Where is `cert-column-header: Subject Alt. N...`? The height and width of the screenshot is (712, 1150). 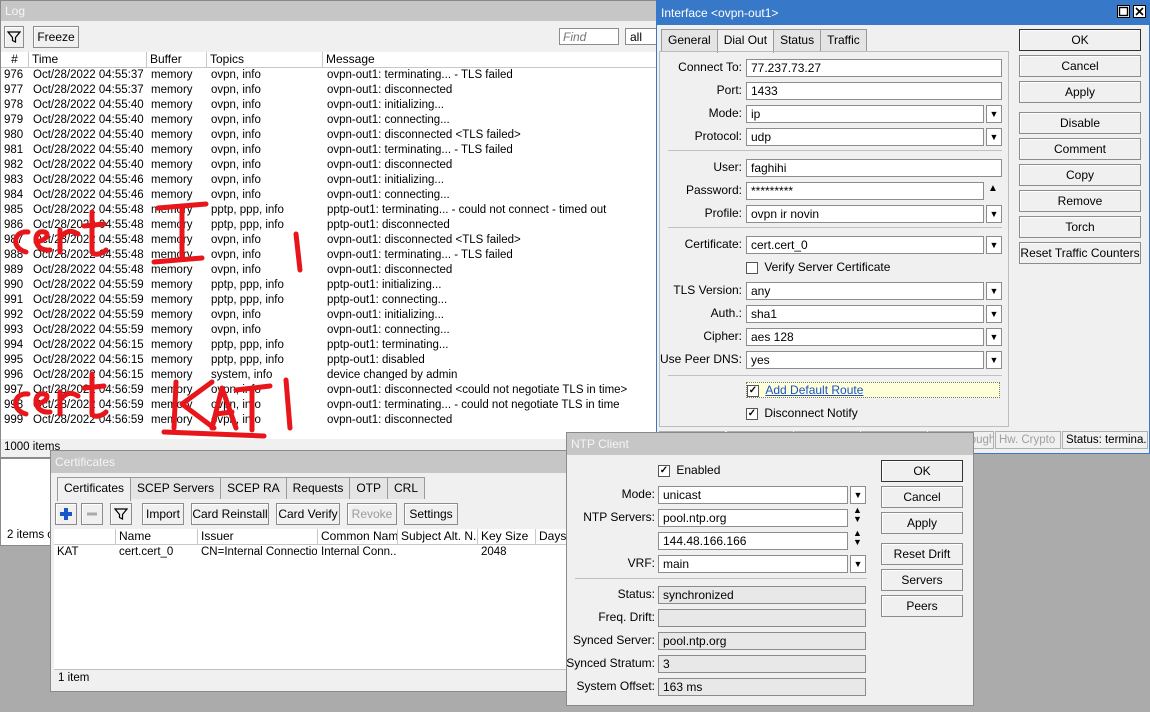
cert-column-header: Subject Alt. N... is located at coordinates (438, 537).